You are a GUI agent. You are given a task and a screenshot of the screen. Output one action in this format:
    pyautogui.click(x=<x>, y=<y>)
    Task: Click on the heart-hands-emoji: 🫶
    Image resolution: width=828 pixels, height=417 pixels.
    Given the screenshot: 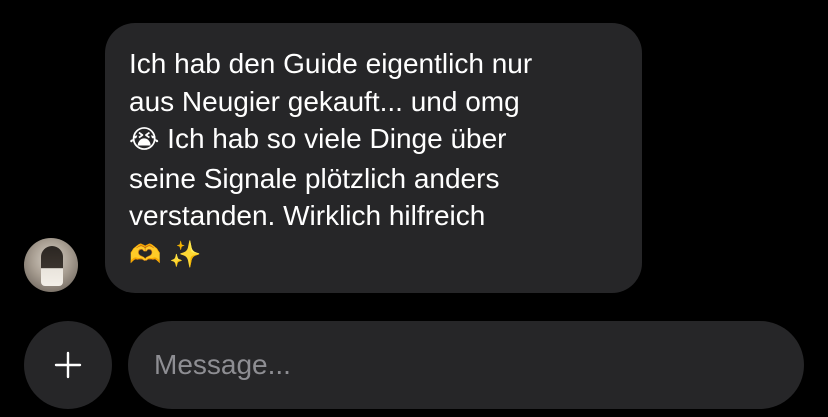 What is the action you would take?
    pyautogui.click(x=145, y=254)
    